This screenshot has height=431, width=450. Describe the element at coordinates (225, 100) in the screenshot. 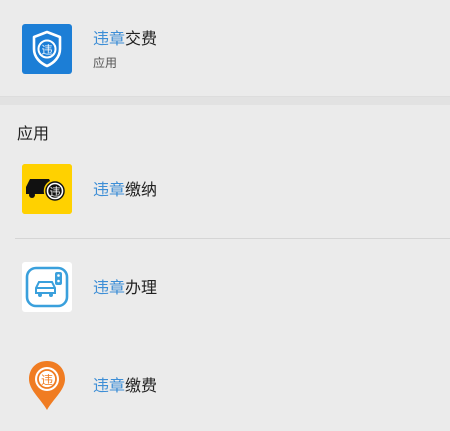

I see `section-divider` at that location.